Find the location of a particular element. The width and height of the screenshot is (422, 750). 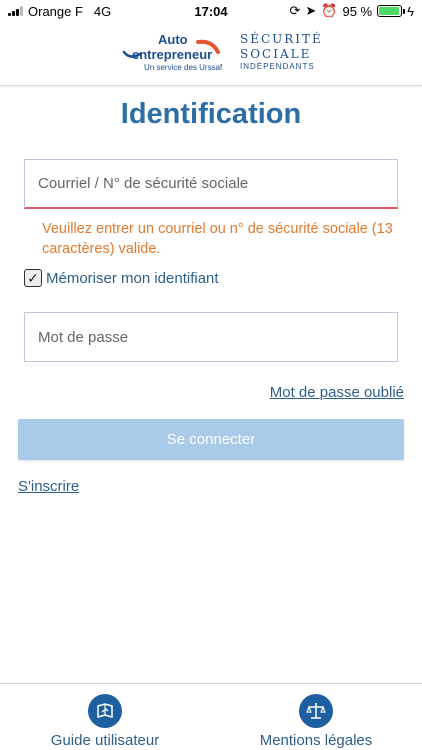

password-input is located at coordinates (211, 337).